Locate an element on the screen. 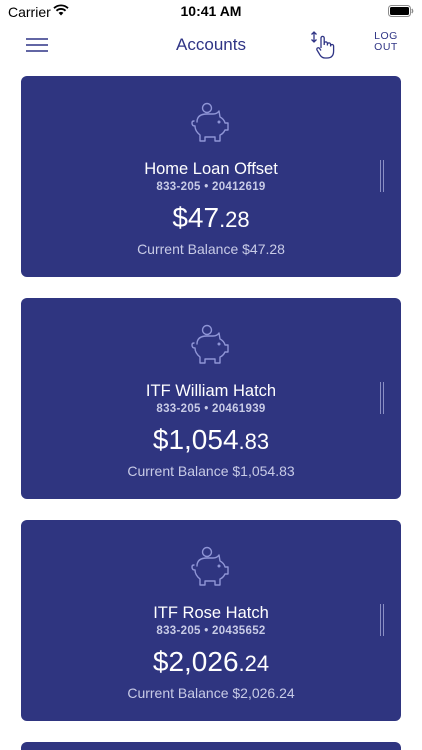  account-name: ITF Rose Hatch is located at coordinates (211, 613).